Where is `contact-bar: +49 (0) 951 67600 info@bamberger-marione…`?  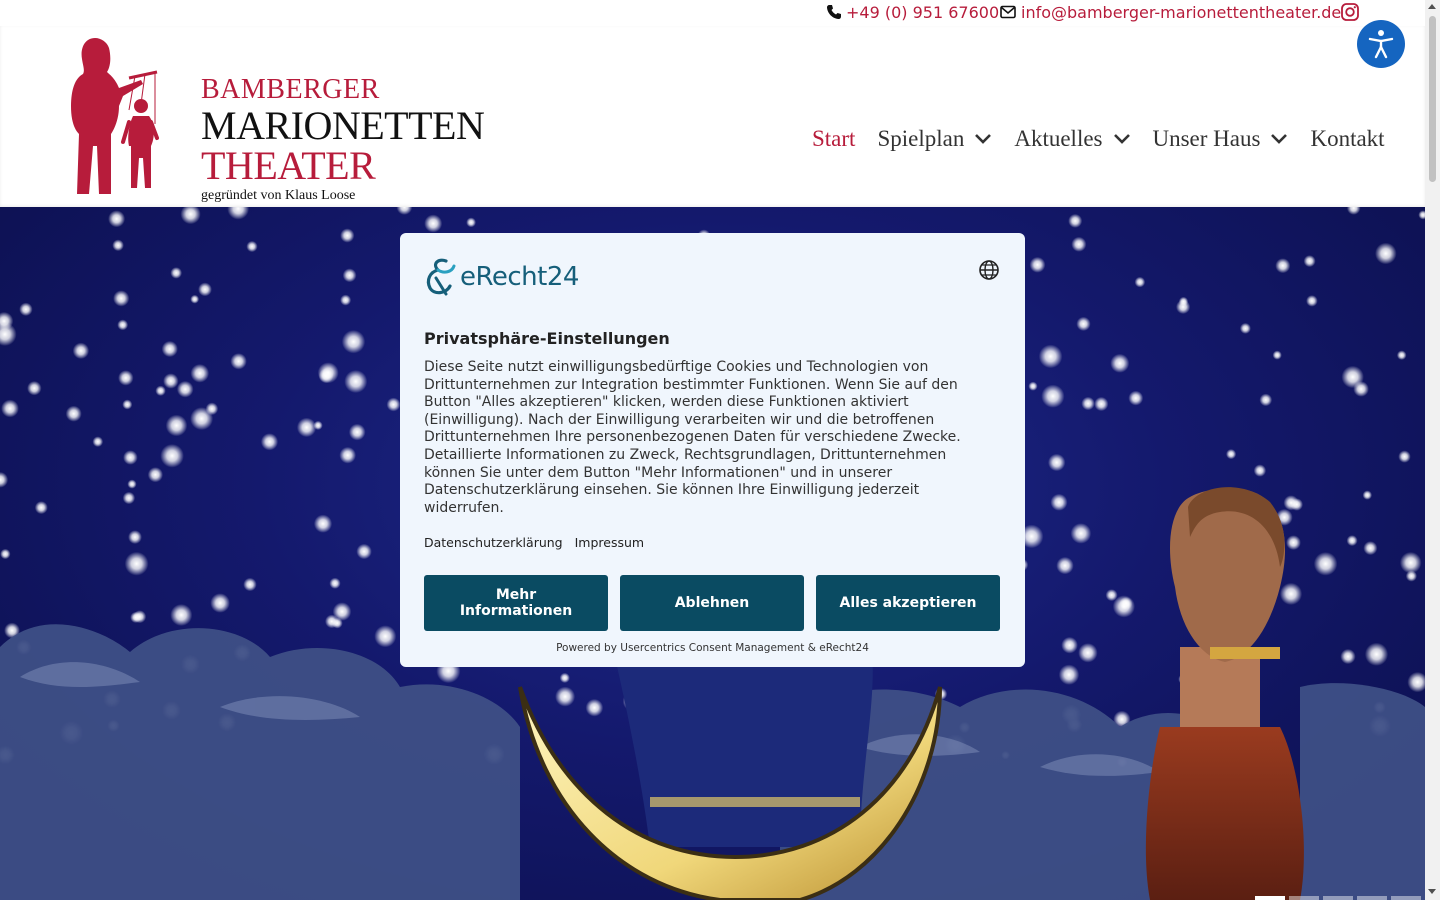 contact-bar: +49 (0) 951 67600 info@bamberger-marione… is located at coordinates (712, 13).